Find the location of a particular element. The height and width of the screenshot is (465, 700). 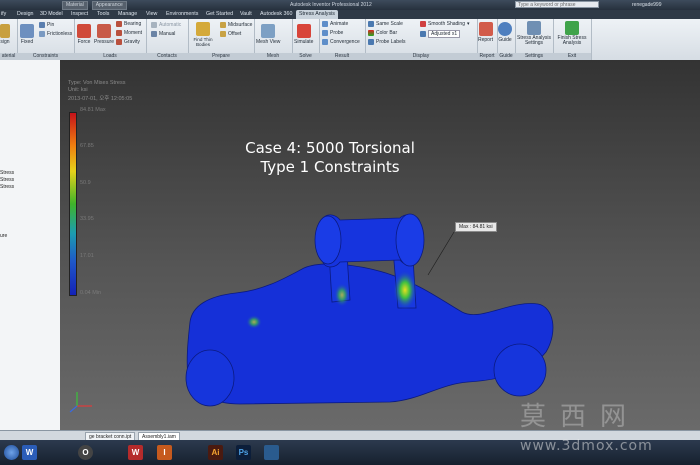

bearing-button: Bearing is located at coordinates (128, 24).